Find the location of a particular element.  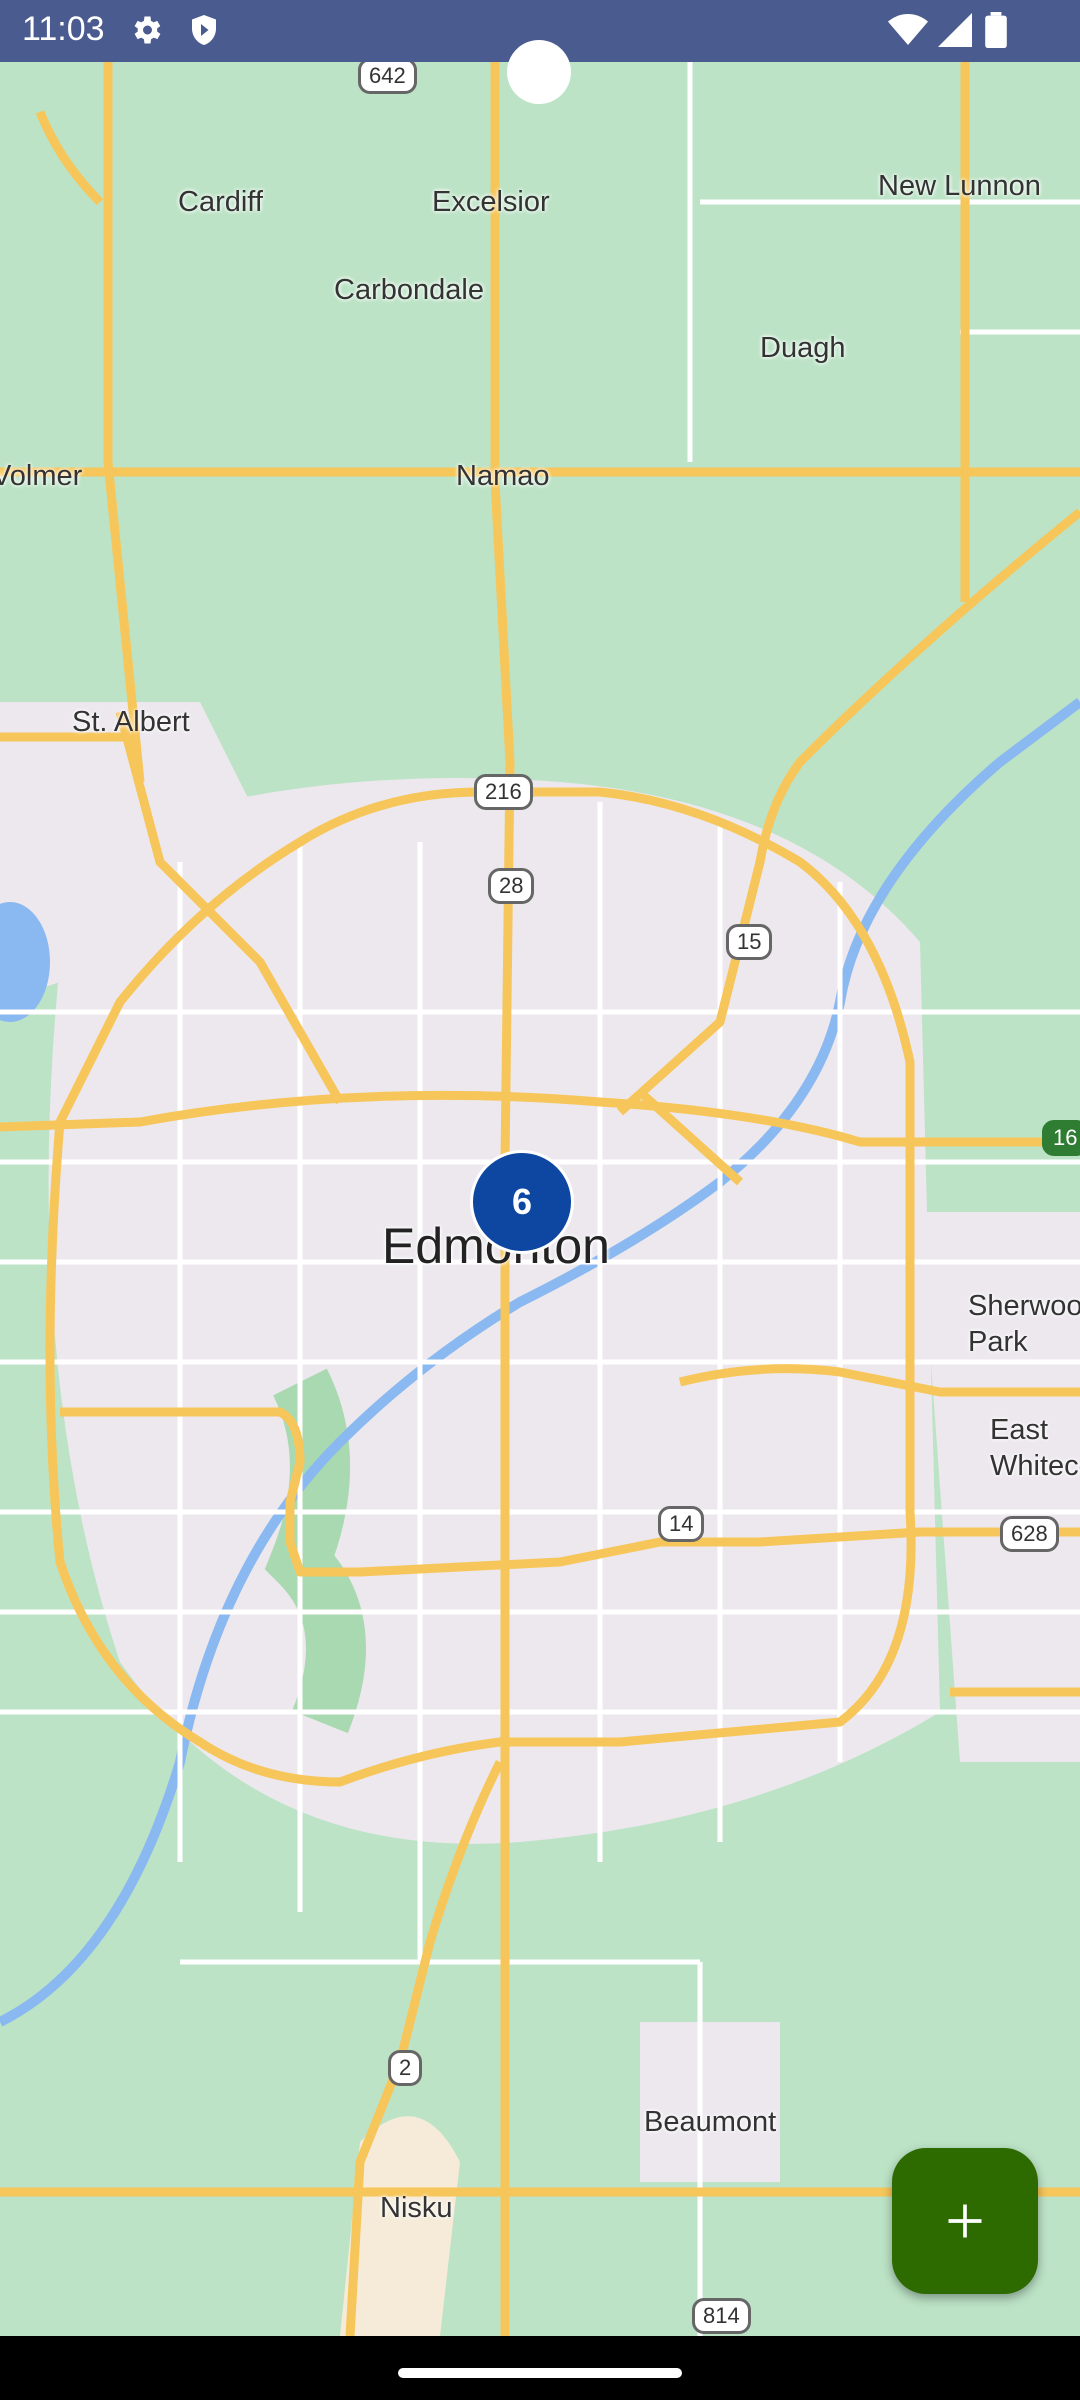

place-label: Nisku is located at coordinates (416, 2208).